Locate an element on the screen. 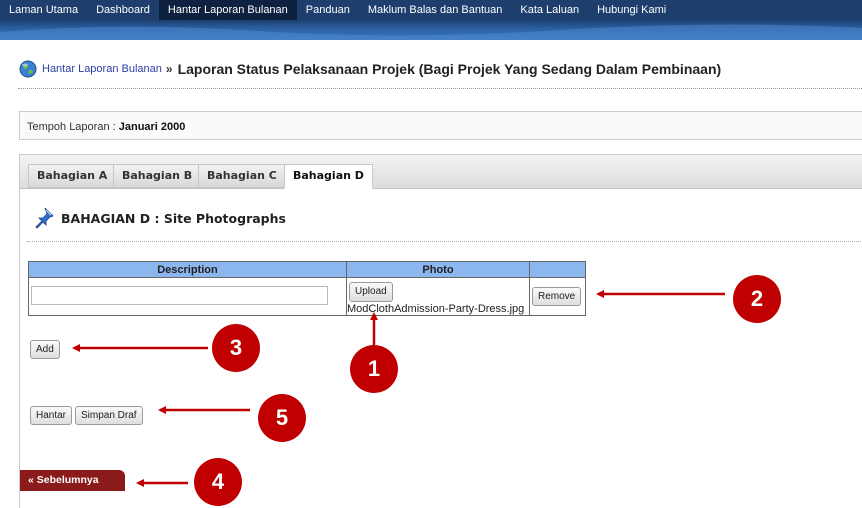 This screenshot has width=862, height=508. table-header-row: Description Photo is located at coordinates (307, 269).